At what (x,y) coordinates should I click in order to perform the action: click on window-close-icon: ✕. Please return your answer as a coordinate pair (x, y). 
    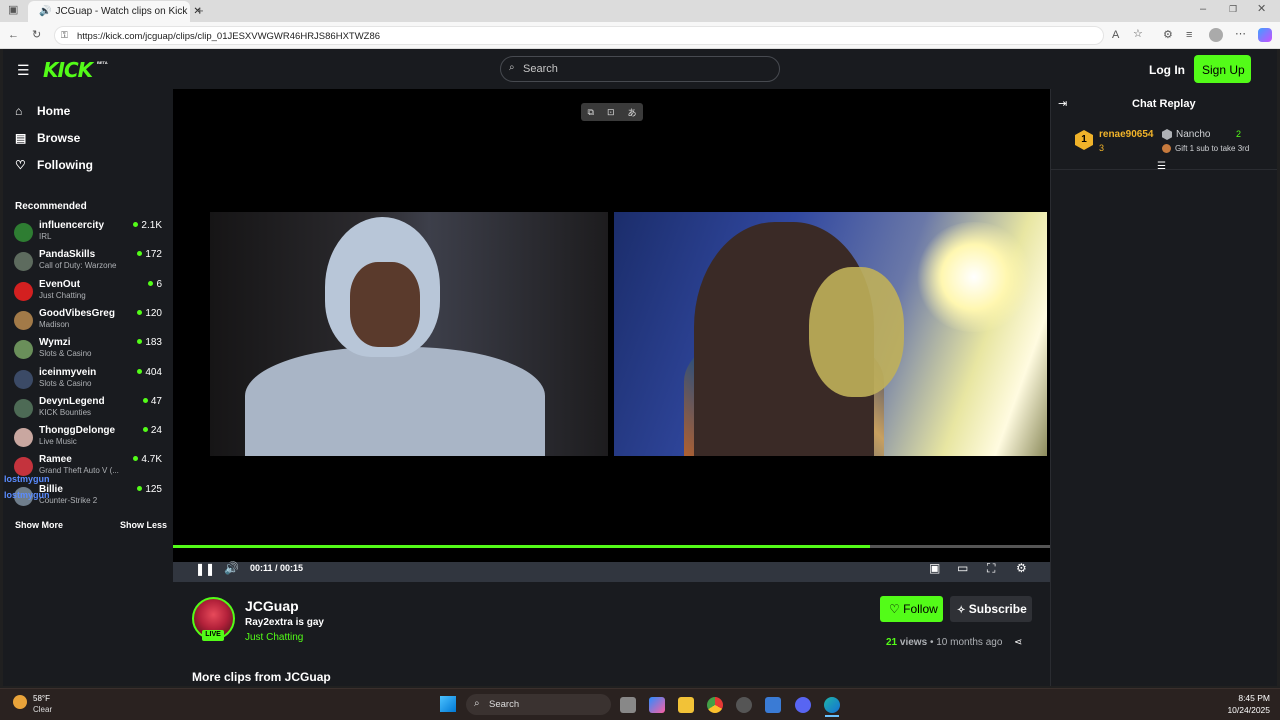
    Looking at the image, I should click on (1261, 9).